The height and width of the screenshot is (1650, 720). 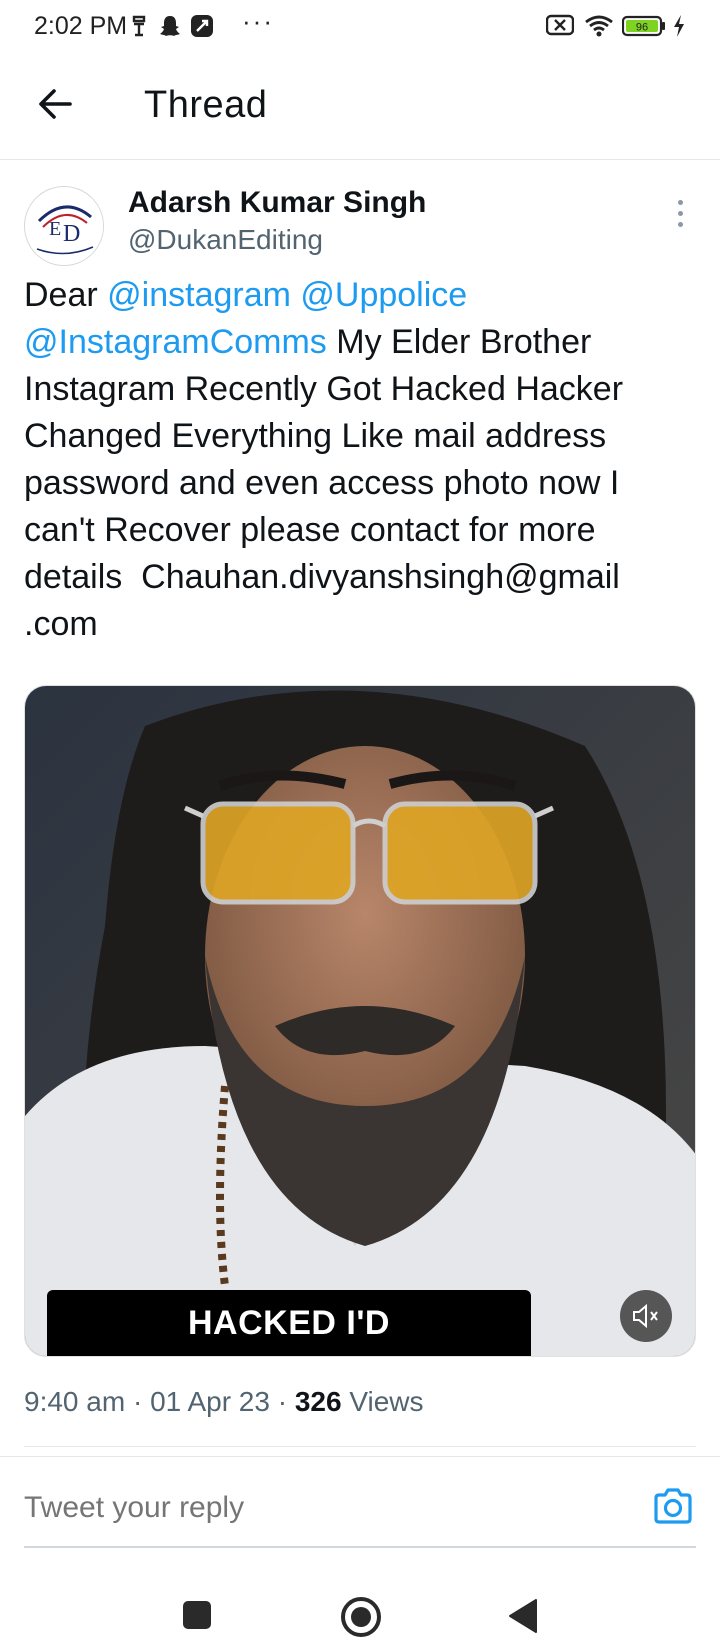 I want to click on volume-muted-icon, so click(x=645, y=1316).